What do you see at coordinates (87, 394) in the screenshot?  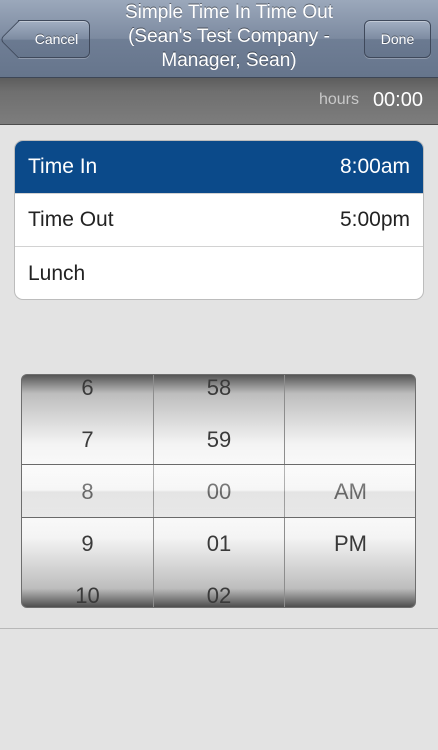 I see `picker-hour-option: 6` at bounding box center [87, 394].